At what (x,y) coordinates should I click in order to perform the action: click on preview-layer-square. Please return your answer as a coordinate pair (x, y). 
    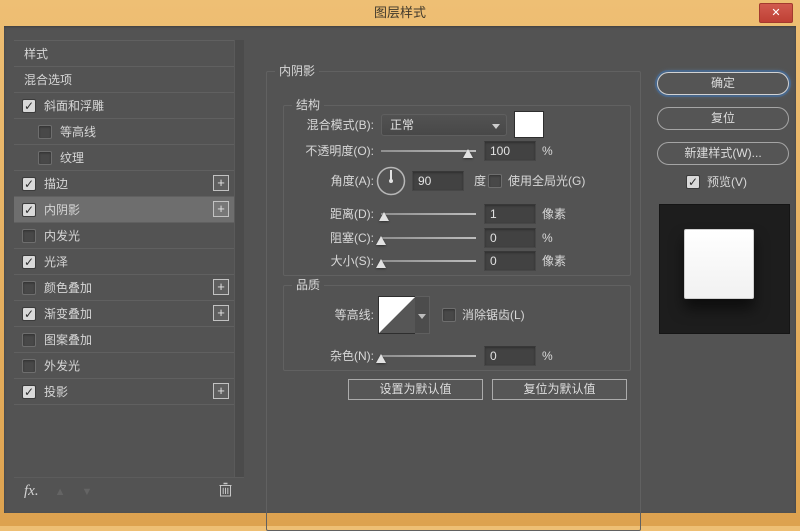
    Looking at the image, I should click on (719, 264).